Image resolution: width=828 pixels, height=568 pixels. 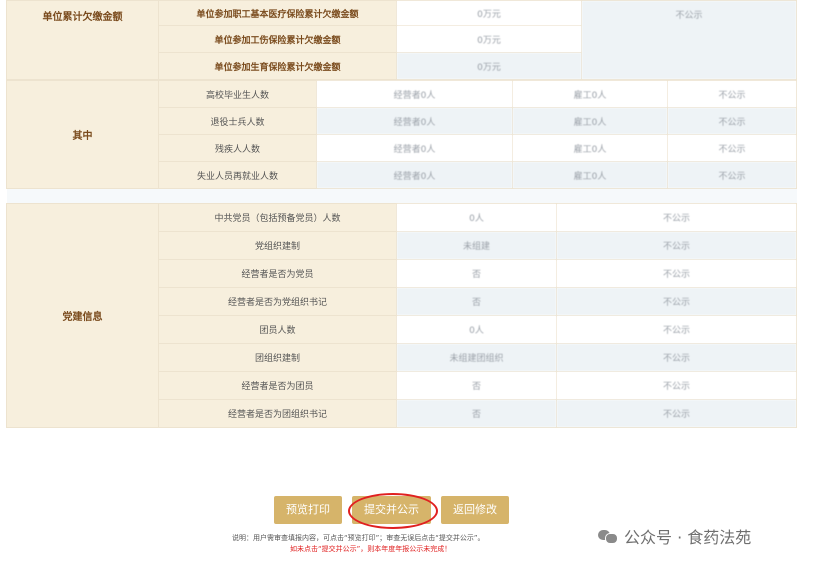 I want to click on owner-party-member-status: 不公示, so click(x=676, y=273).